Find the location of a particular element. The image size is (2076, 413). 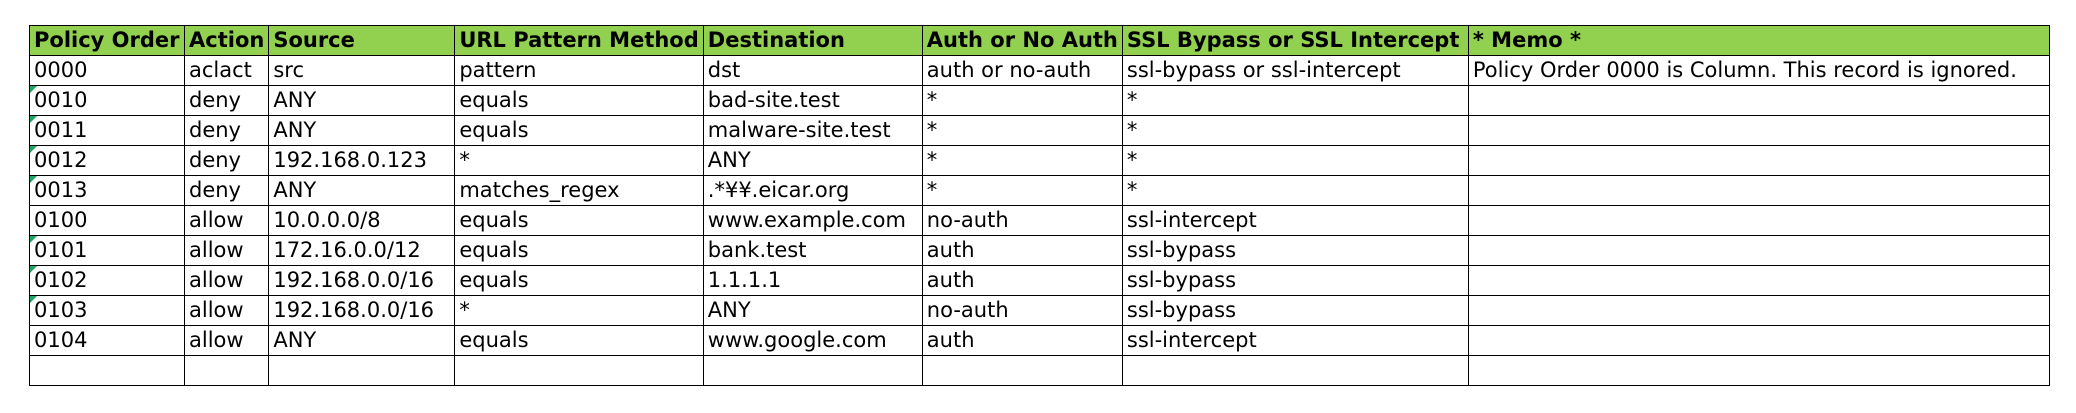

table-row: 0010 deny ANY equals bad-site.test * * is located at coordinates (1039, 100).